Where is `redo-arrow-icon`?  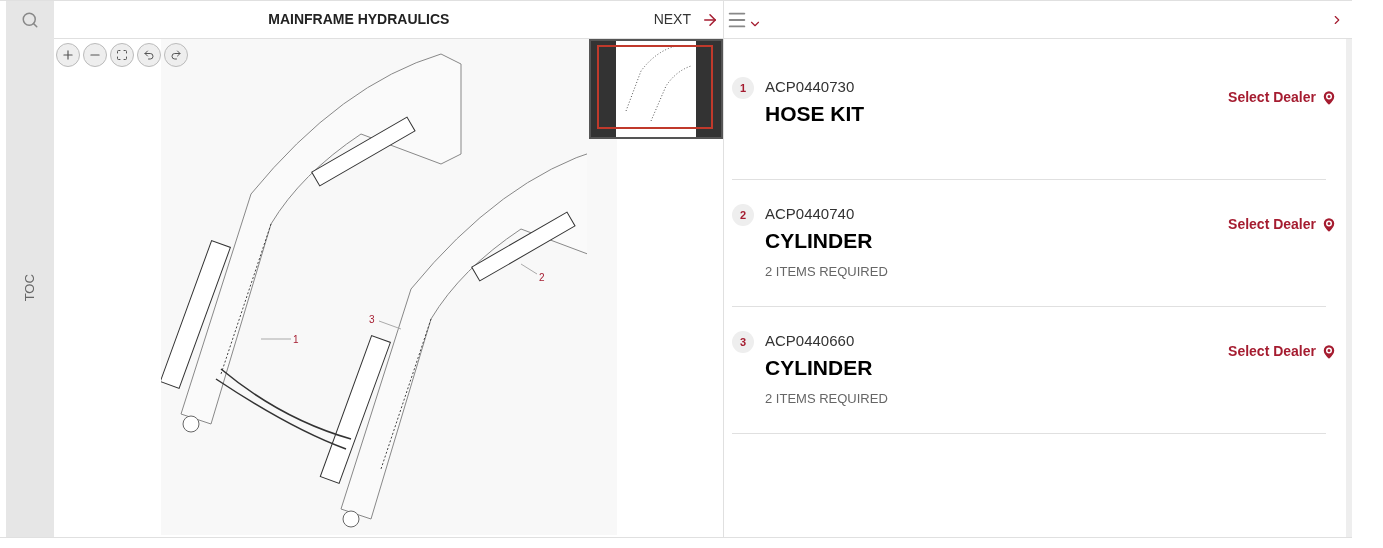 redo-arrow-icon is located at coordinates (176, 55).